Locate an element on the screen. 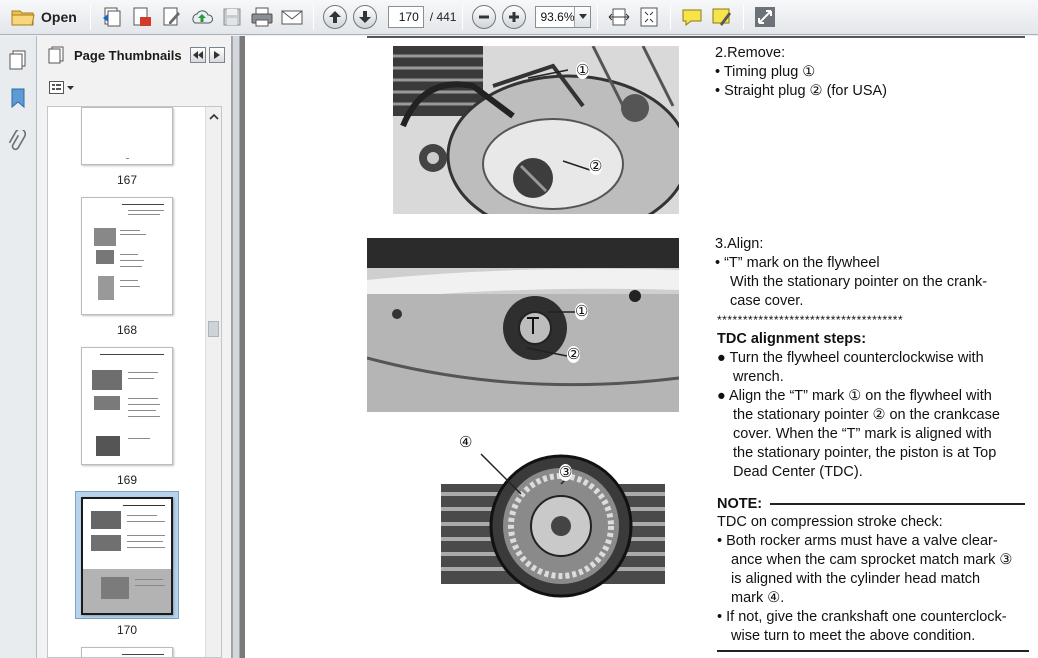 This screenshot has height=658, width=1038. floppy-disk-icon is located at coordinates (232, 17).